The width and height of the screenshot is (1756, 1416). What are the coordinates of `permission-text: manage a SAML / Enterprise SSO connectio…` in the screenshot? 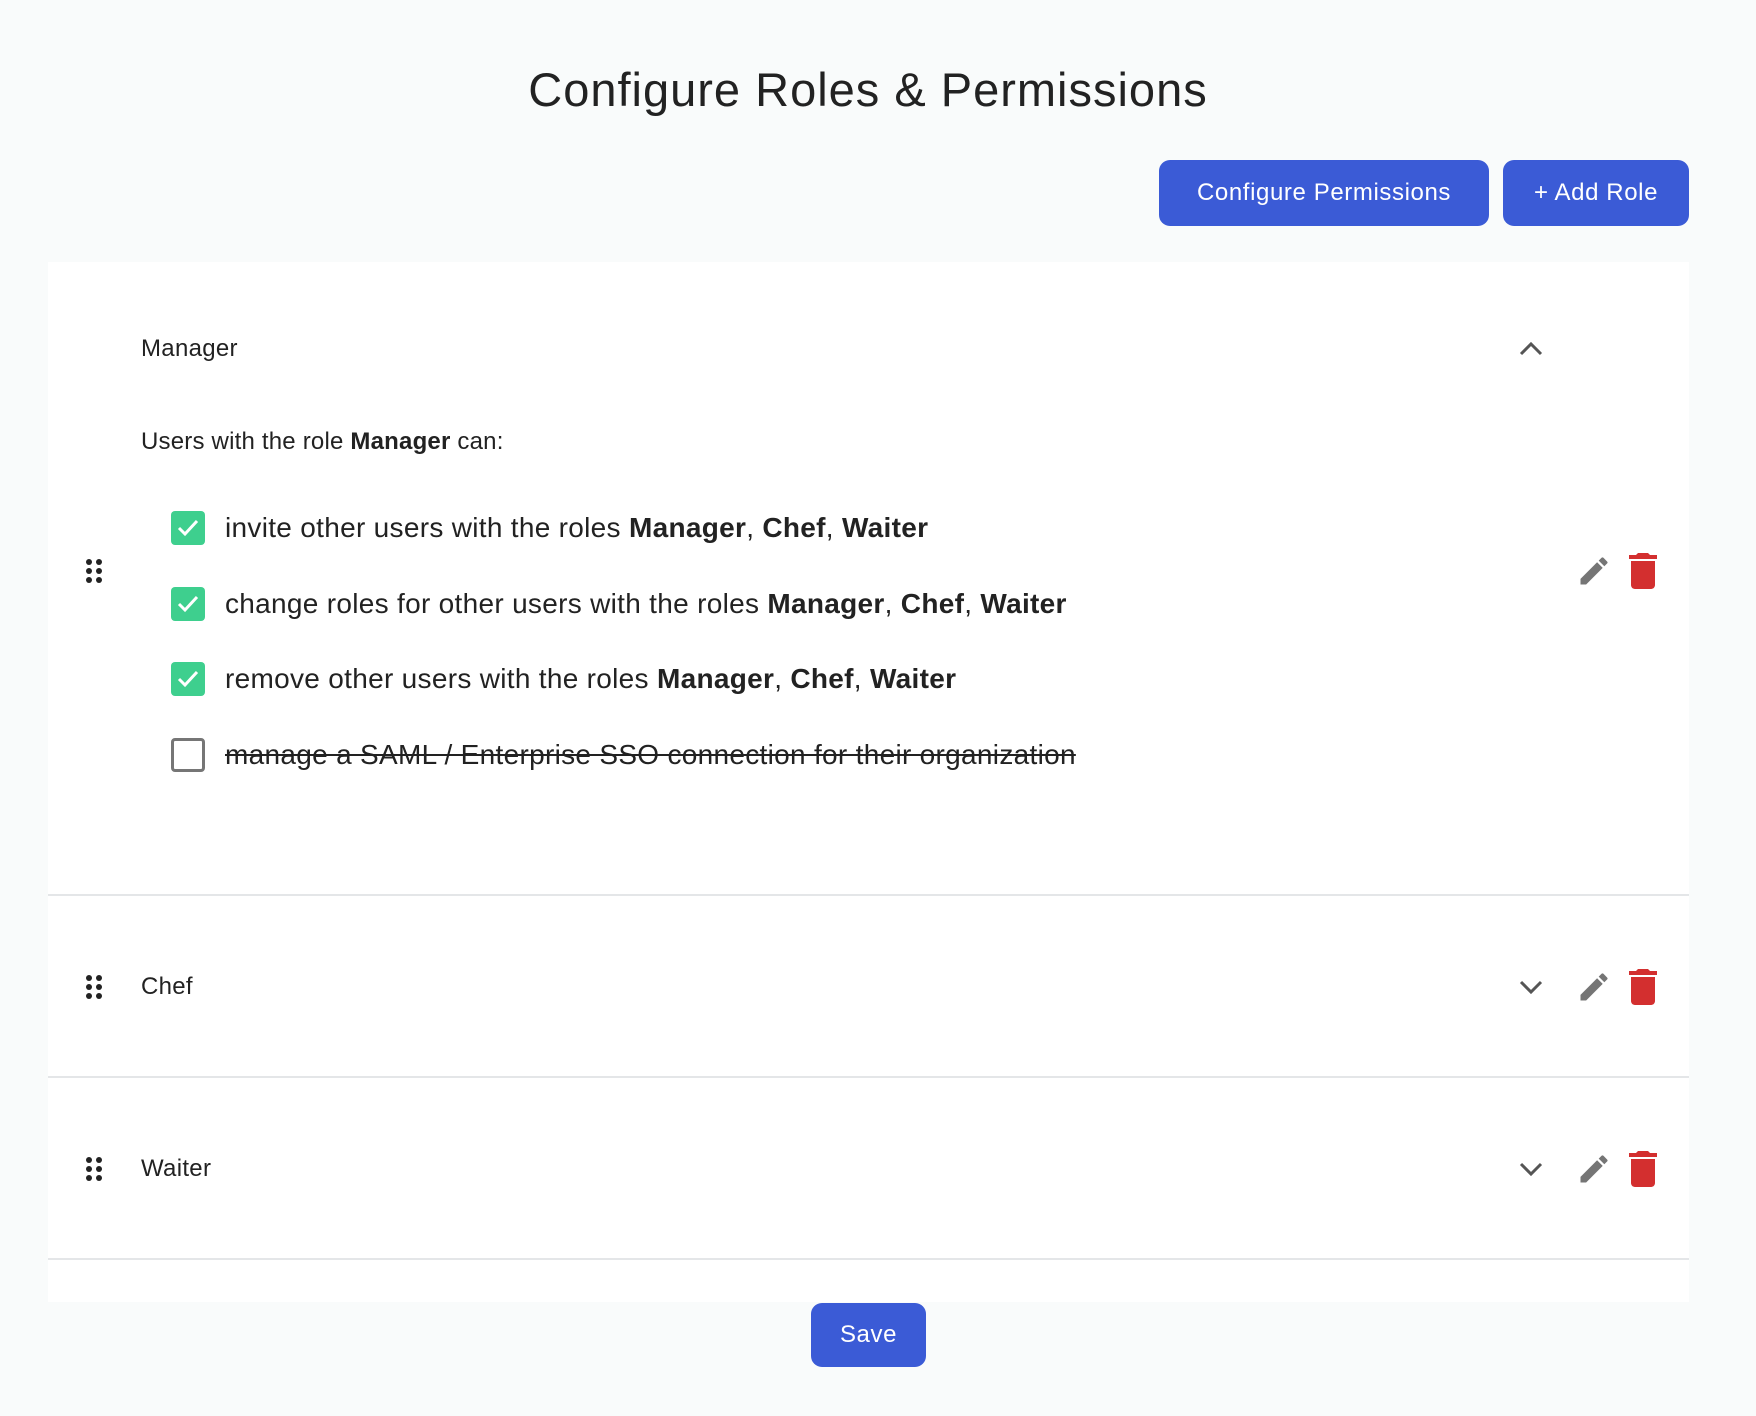 It's located at (650, 754).